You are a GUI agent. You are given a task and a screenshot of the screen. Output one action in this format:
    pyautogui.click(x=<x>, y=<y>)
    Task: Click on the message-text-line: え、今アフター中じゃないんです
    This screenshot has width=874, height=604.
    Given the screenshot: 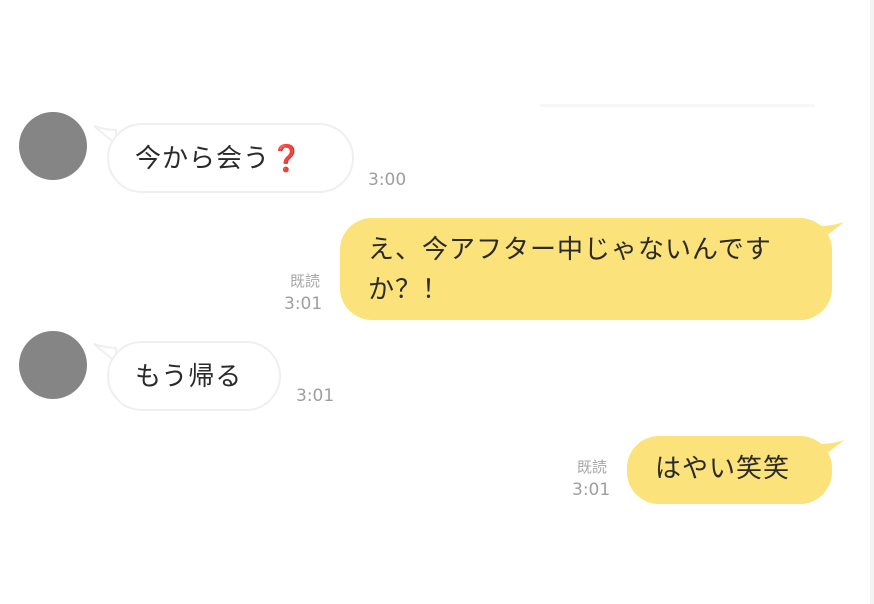 What is the action you would take?
    pyautogui.click(x=570, y=250)
    